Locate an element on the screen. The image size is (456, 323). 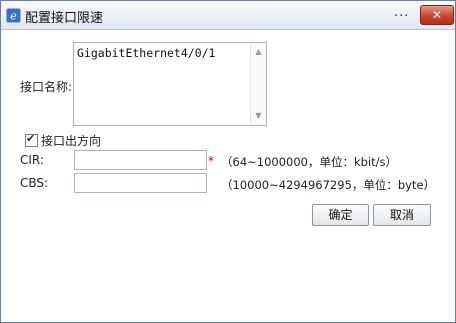
close-icon: ✕ is located at coordinates (437, 15).